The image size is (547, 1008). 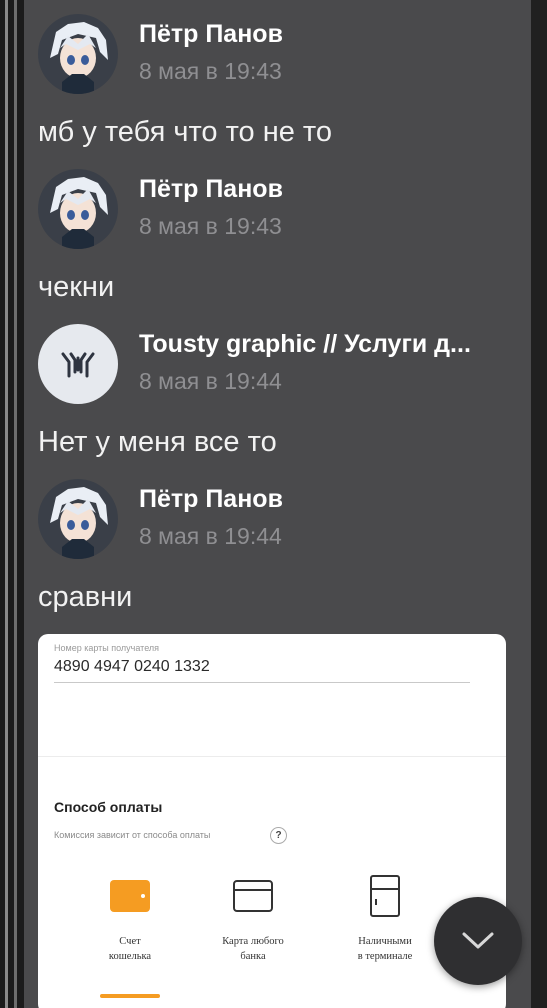 What do you see at coordinates (107, 648) in the screenshot?
I see `card-number-label: Номер карты получателя` at bounding box center [107, 648].